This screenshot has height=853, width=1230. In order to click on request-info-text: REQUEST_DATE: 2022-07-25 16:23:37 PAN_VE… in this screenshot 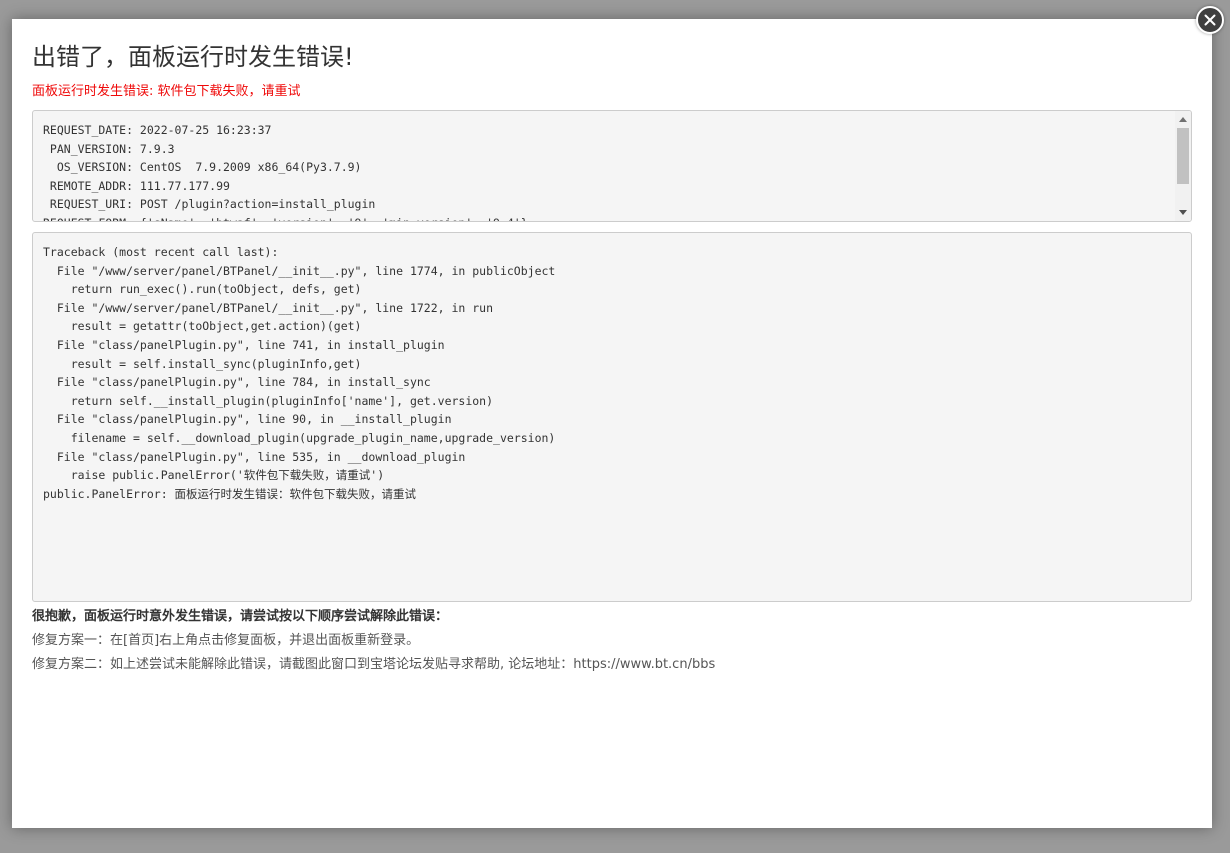, I will do `click(285, 172)`.